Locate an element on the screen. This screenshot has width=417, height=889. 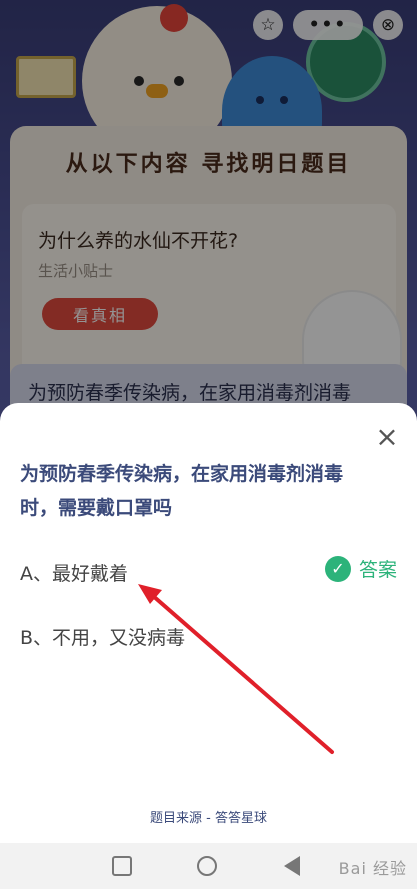
answer-tag: 答案 is located at coordinates (377, 570).